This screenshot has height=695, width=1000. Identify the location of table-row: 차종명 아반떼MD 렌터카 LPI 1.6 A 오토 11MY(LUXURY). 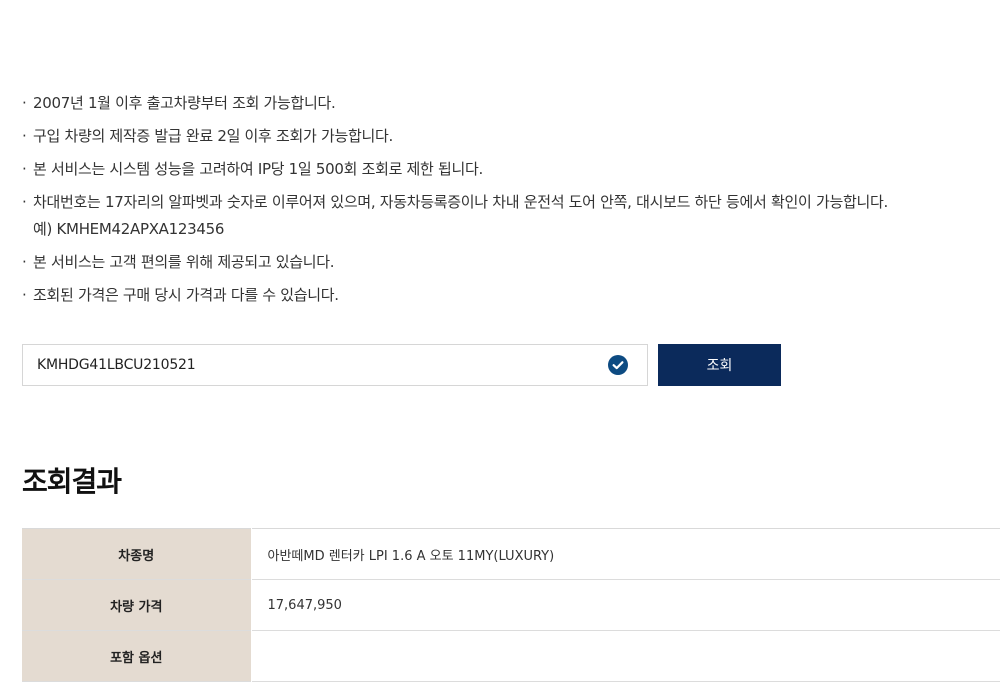
(511, 554).